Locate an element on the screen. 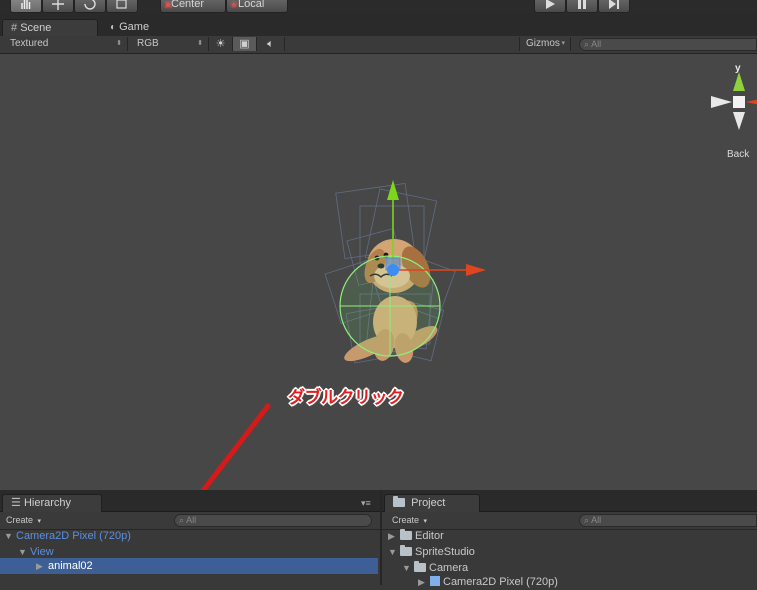  pause-button is located at coordinates (582, 6).